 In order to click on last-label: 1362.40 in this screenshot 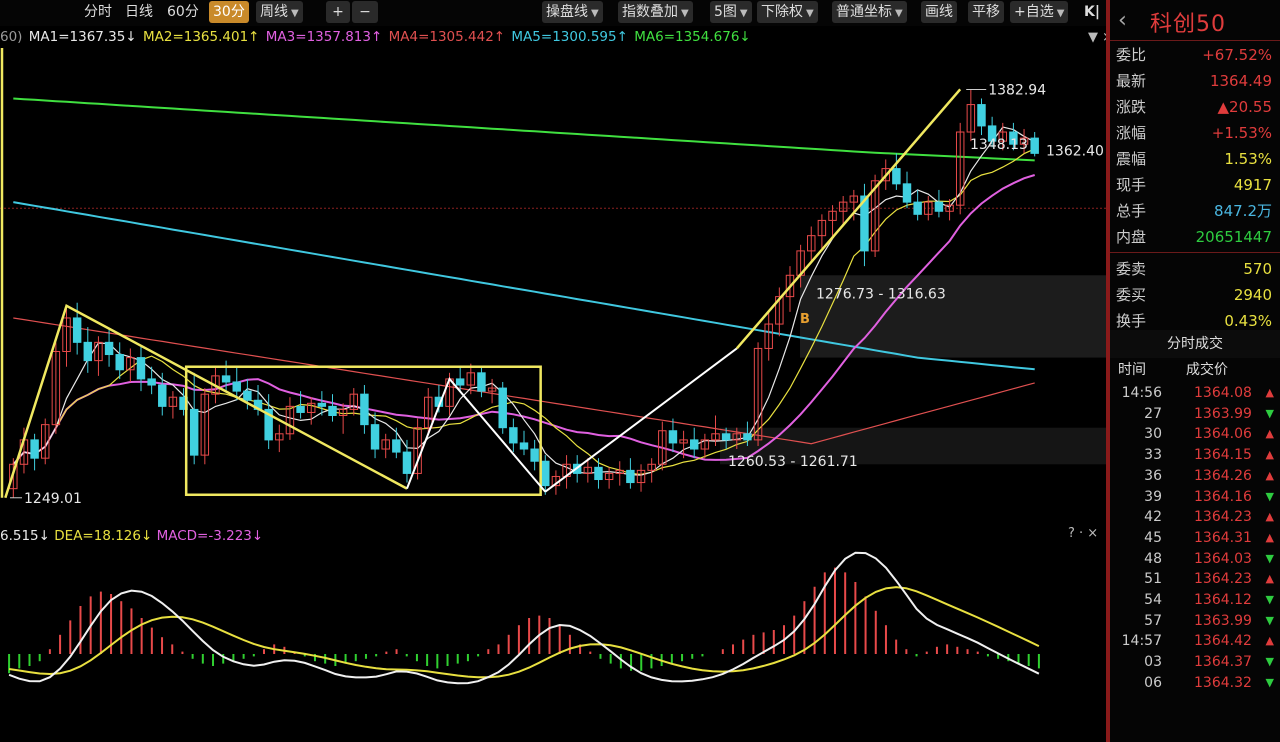, I will do `click(1075, 151)`.